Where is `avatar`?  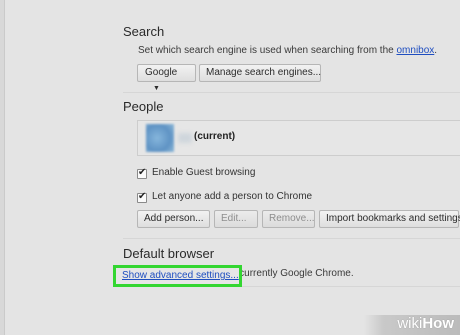 avatar is located at coordinates (160, 138).